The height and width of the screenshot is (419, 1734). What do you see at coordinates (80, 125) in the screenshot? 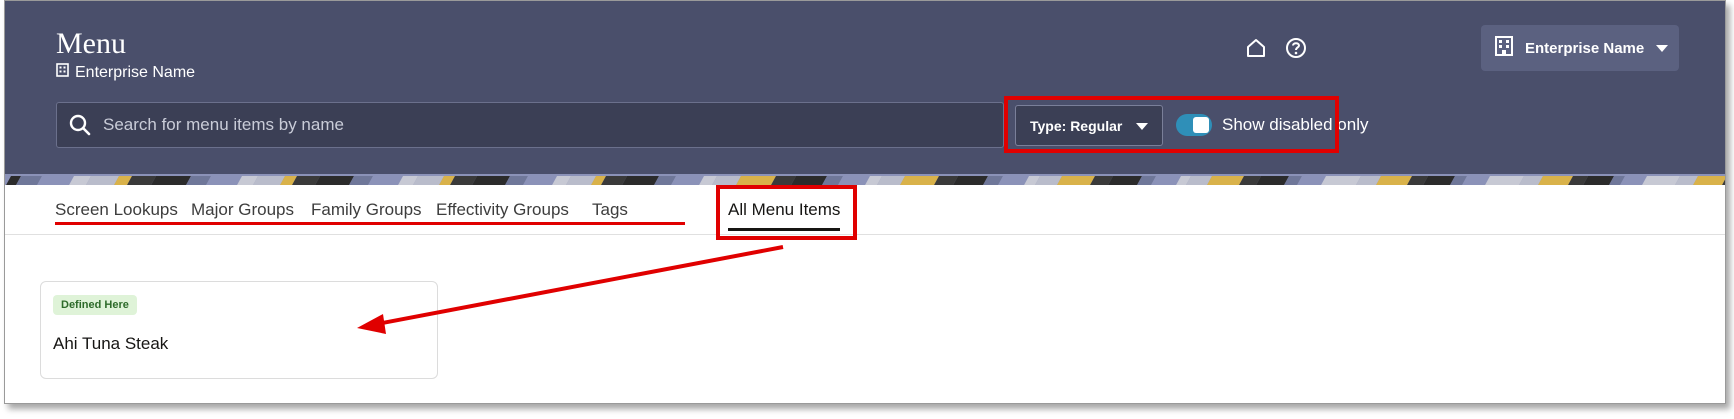
I see `search-icon` at bounding box center [80, 125].